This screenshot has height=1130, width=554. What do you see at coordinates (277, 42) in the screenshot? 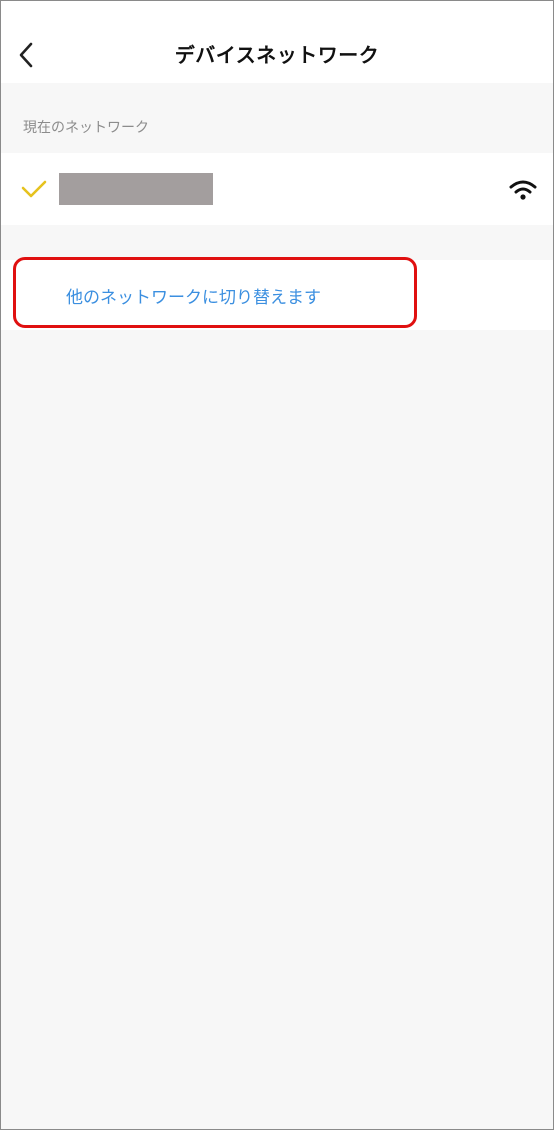
I see `app-header: デバイスネットワーク` at bounding box center [277, 42].